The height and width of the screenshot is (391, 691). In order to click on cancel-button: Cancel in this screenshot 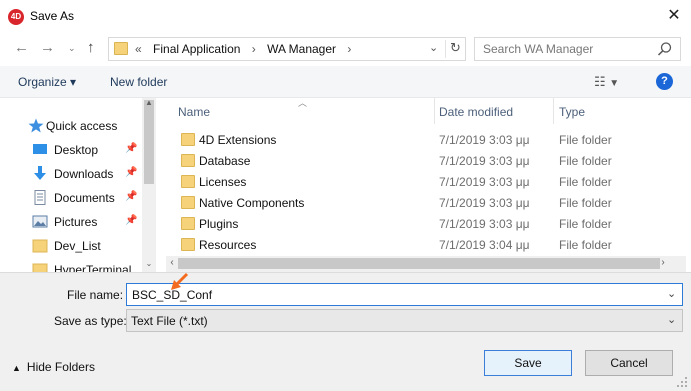, I will do `click(629, 363)`.